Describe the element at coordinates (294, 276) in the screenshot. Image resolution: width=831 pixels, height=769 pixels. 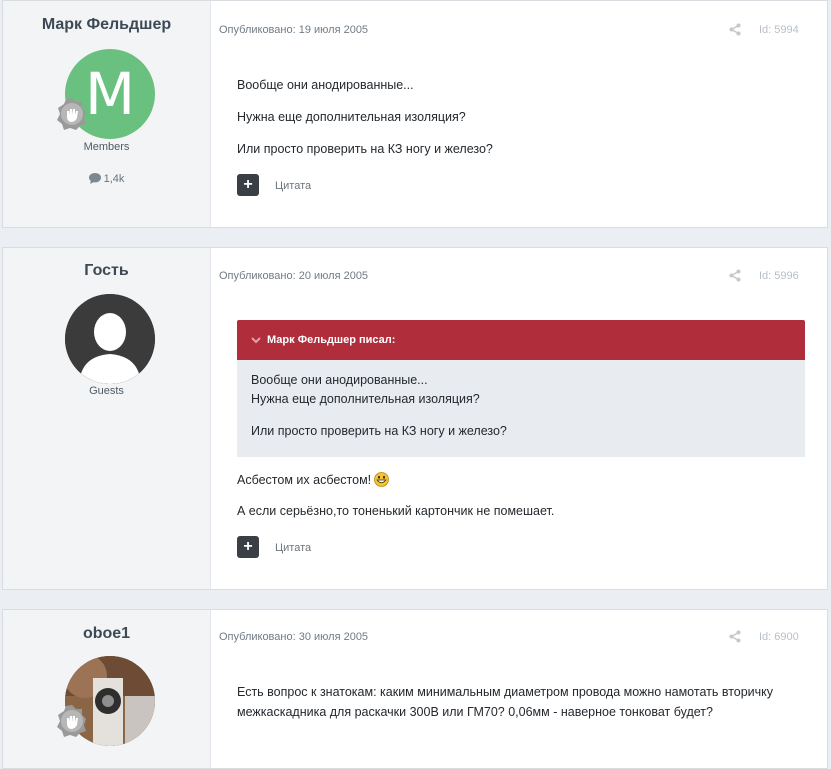
I see `post-date: Опубликовано: 20 июля 2005` at that location.